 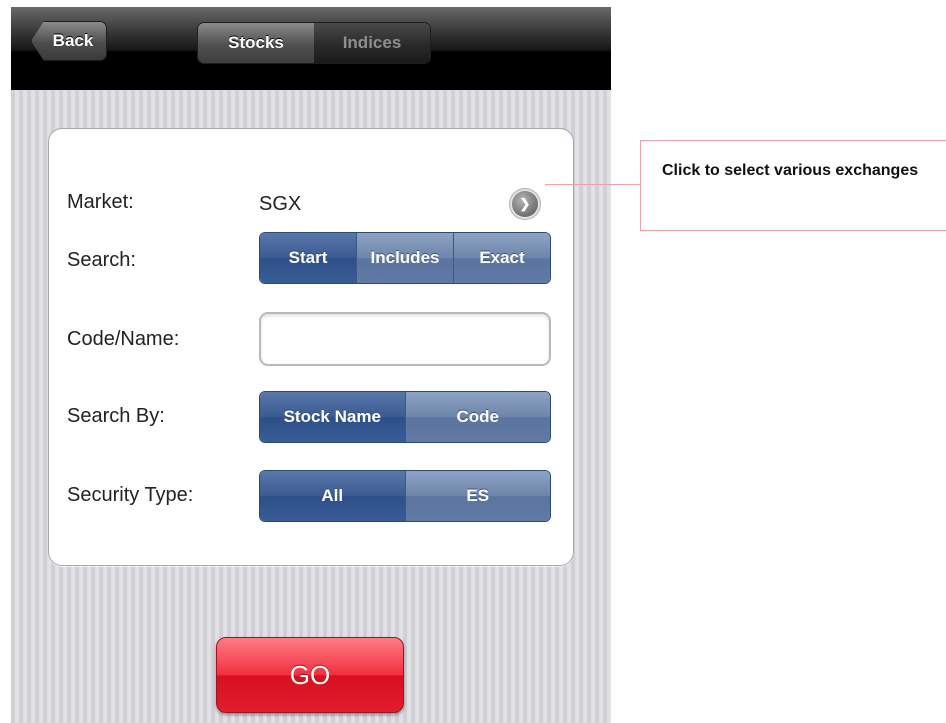 What do you see at coordinates (372, 43) in the screenshot?
I see `tab-indices: Indices` at bounding box center [372, 43].